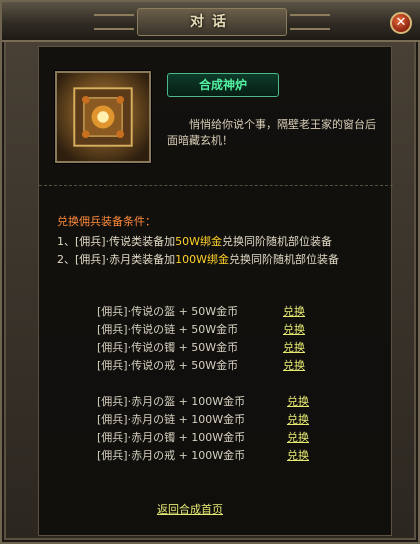 The height and width of the screenshot is (544, 420). What do you see at coordinates (223, 85) in the screenshot?
I see `npc-name: 合成神炉` at bounding box center [223, 85].